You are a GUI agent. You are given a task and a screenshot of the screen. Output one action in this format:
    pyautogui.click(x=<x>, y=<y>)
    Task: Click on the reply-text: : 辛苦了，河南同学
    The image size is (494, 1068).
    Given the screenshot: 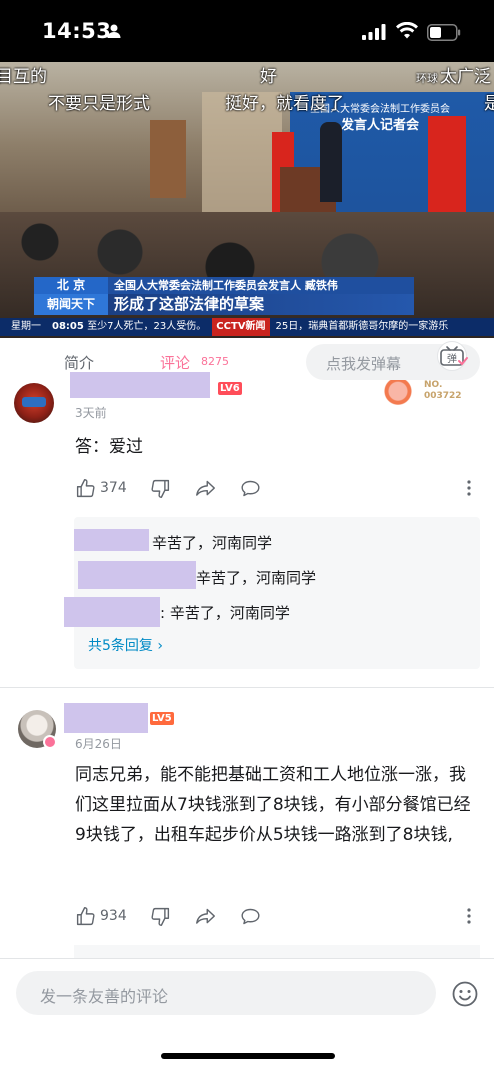 What is the action you would take?
    pyautogui.click(x=225, y=613)
    